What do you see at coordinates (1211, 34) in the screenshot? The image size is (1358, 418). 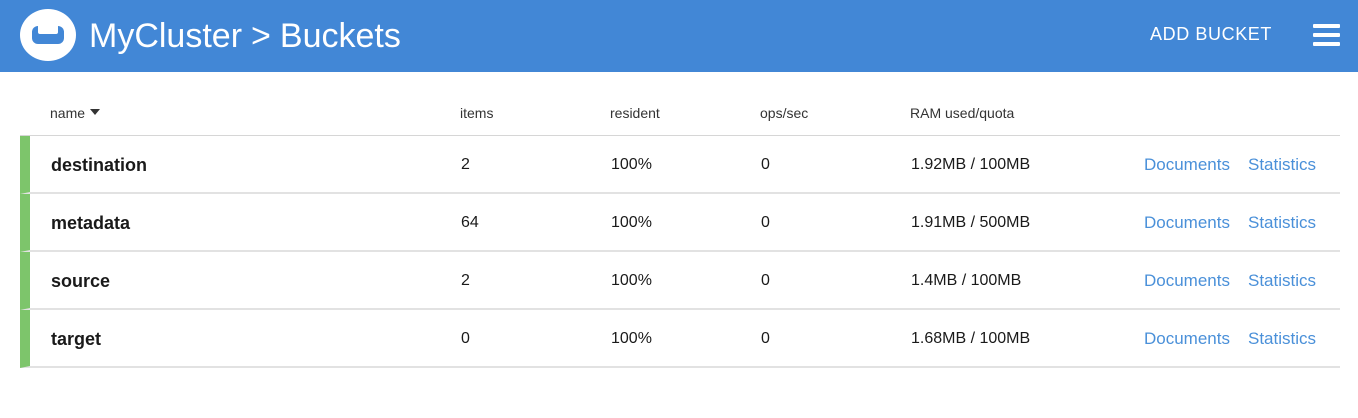 I see `add-bucket-button: ADD BUCKET` at bounding box center [1211, 34].